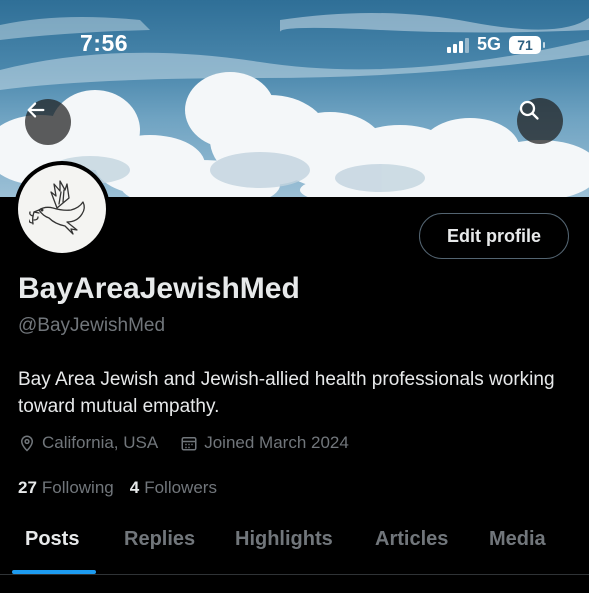  I want to click on tab-media: Media, so click(517, 539).